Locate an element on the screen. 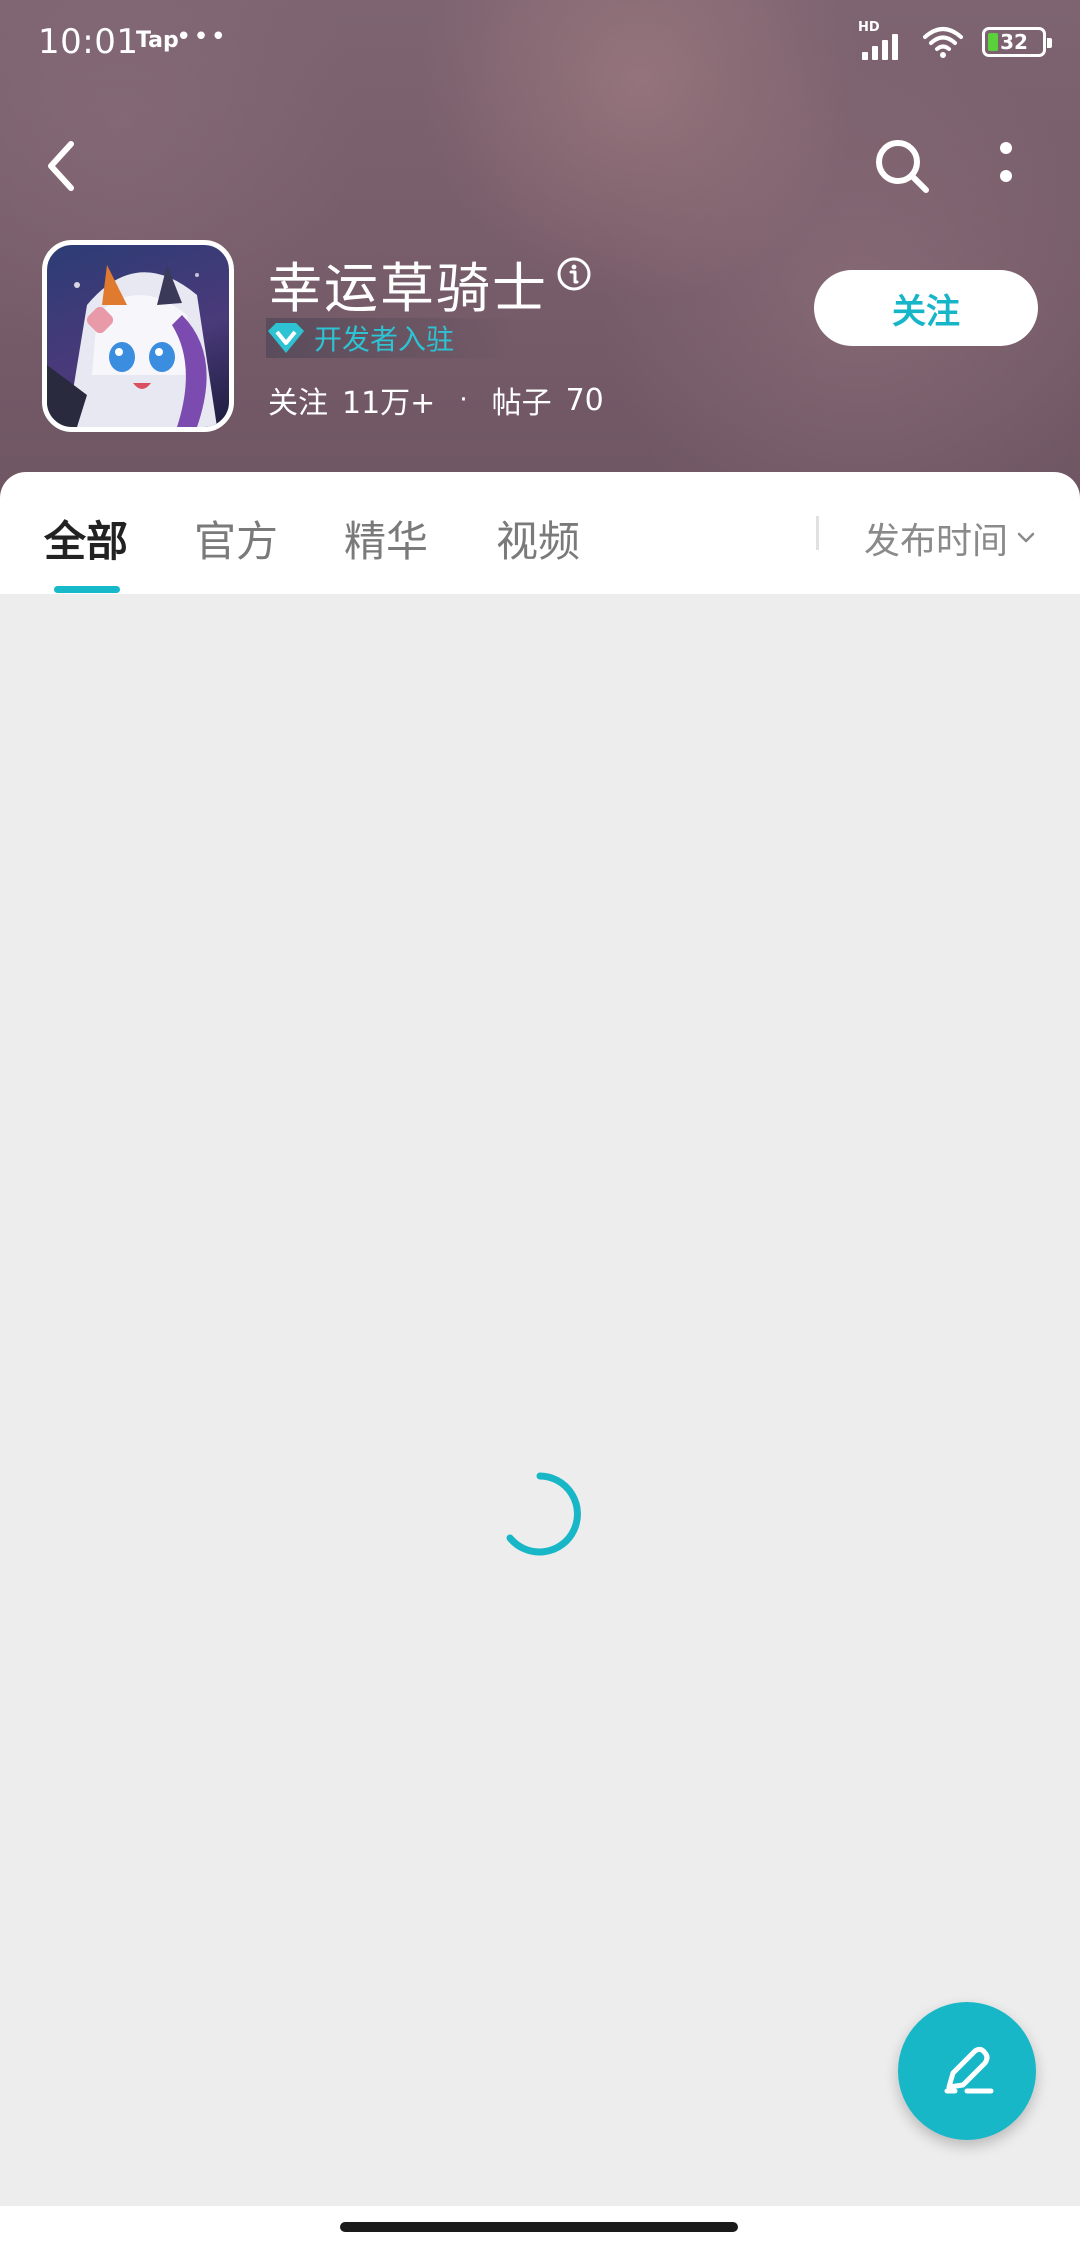 This screenshot has height=2248, width=1080. follow-button: 关注 is located at coordinates (926, 308).